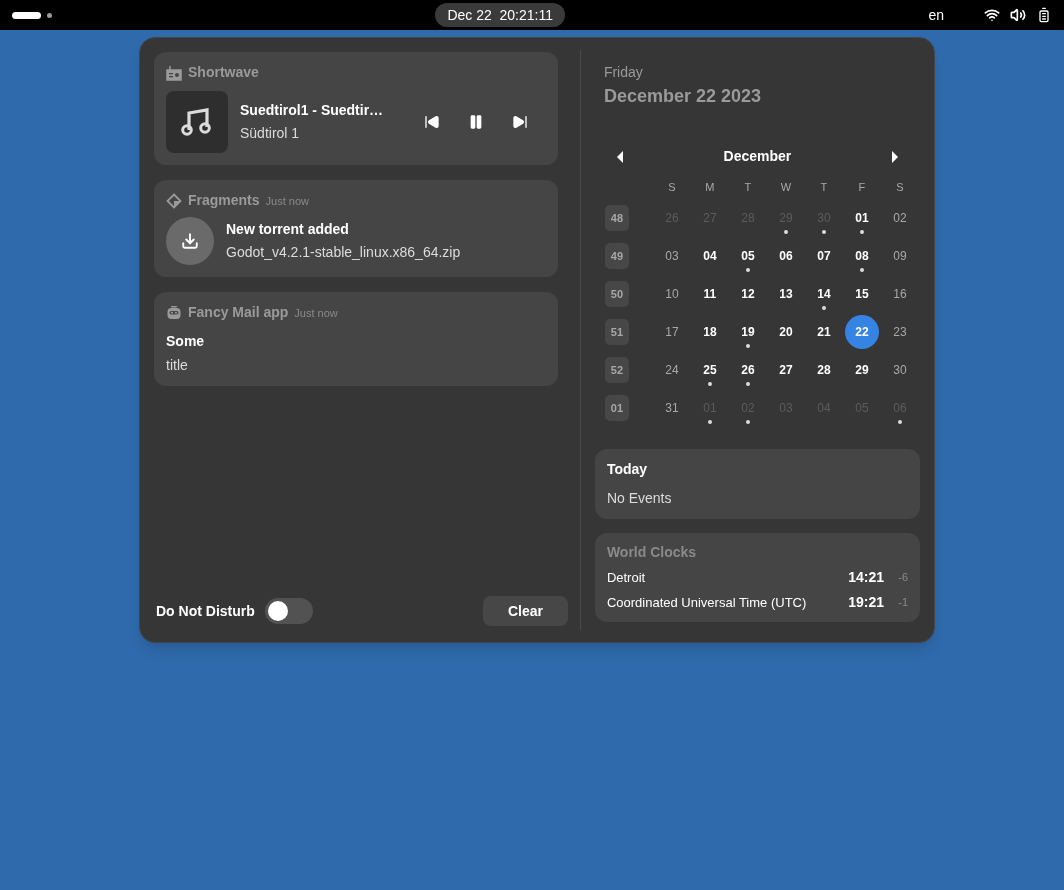  Describe the element at coordinates (1044, 15) in the screenshot. I see `battery-icon` at that location.